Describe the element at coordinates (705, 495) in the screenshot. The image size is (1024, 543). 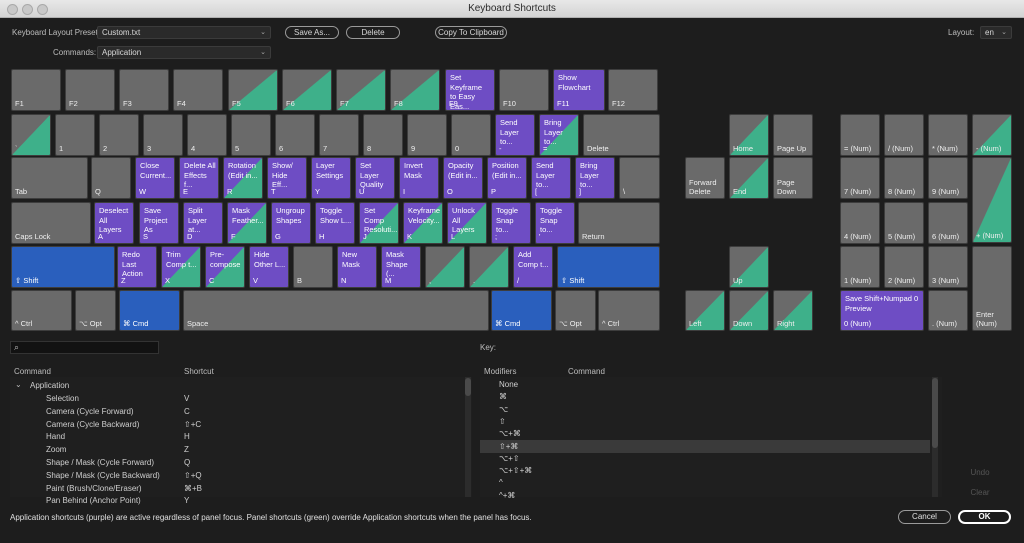
I see `modifier-row: ^+⌘` at that location.